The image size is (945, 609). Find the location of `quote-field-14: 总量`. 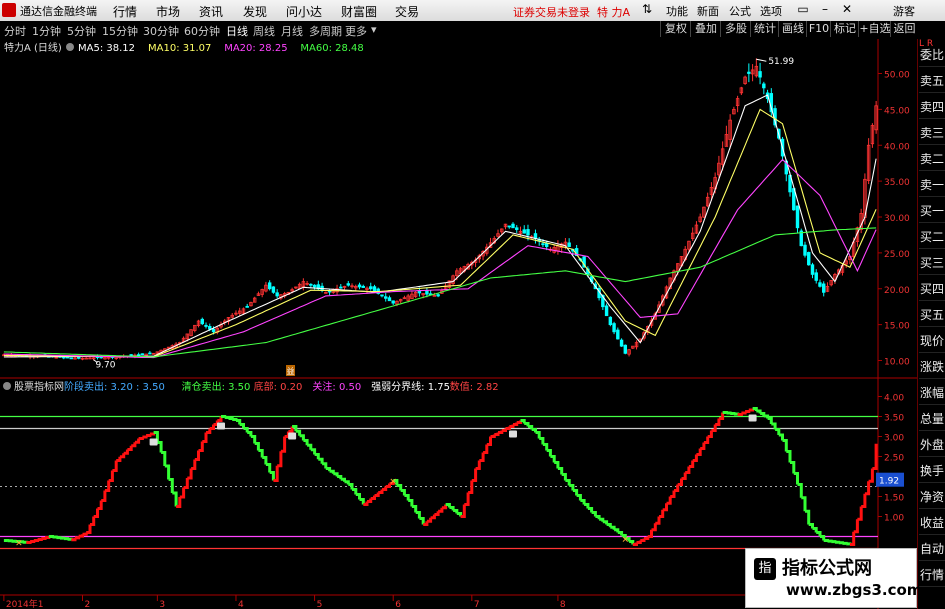

quote-field-14: 总量 is located at coordinates (932, 420).